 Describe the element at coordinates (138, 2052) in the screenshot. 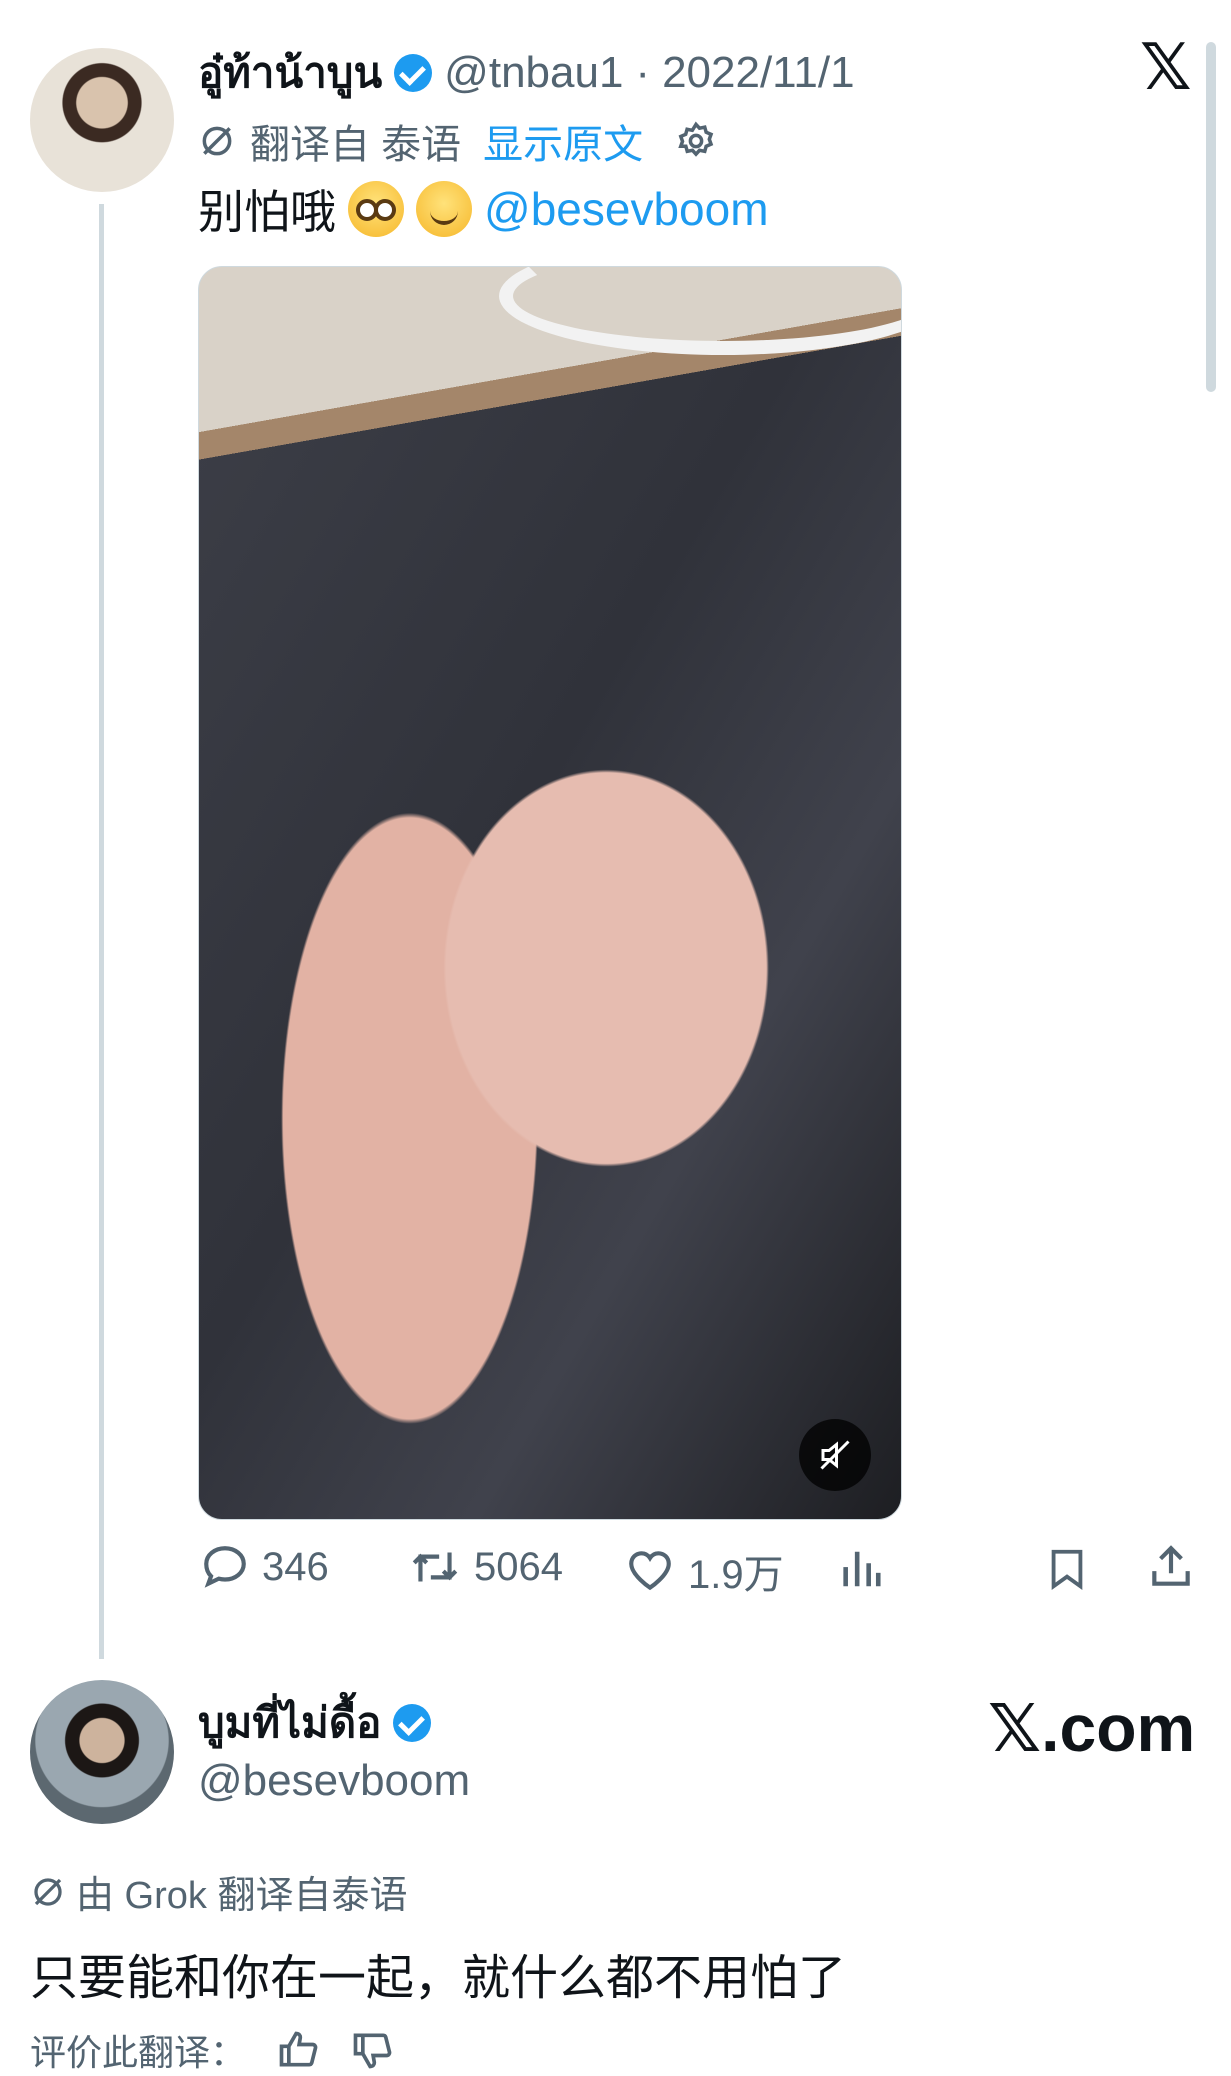

I see `rate-label: 评价此翻译：` at that location.